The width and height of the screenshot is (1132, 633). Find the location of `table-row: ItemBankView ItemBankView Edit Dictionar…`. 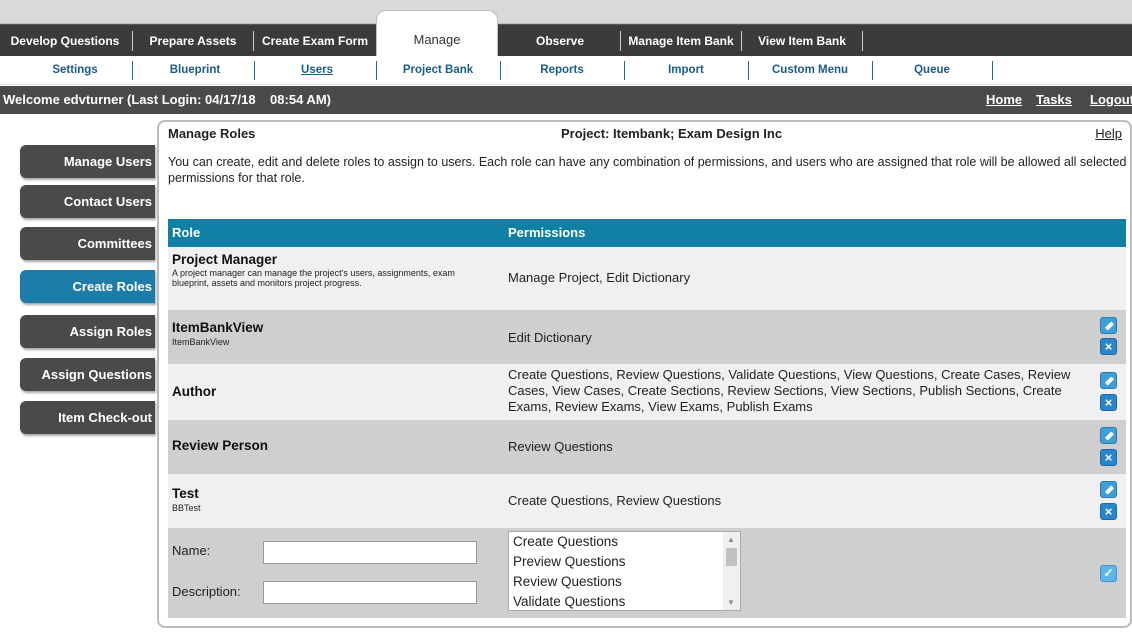

table-row: ItemBankView ItemBankView Edit Dictionar… is located at coordinates (647, 337).